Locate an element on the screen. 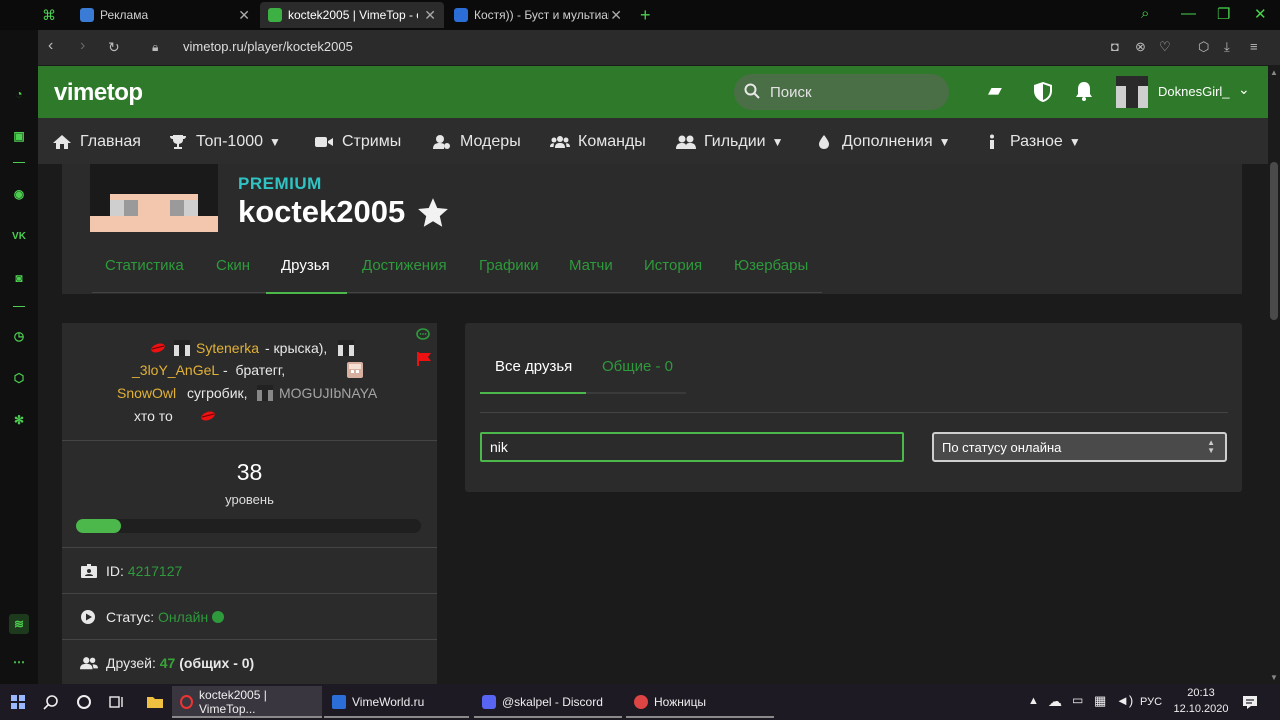 The width and height of the screenshot is (1280, 720). tab-reklama: Реклама ✕ is located at coordinates (165, 15).